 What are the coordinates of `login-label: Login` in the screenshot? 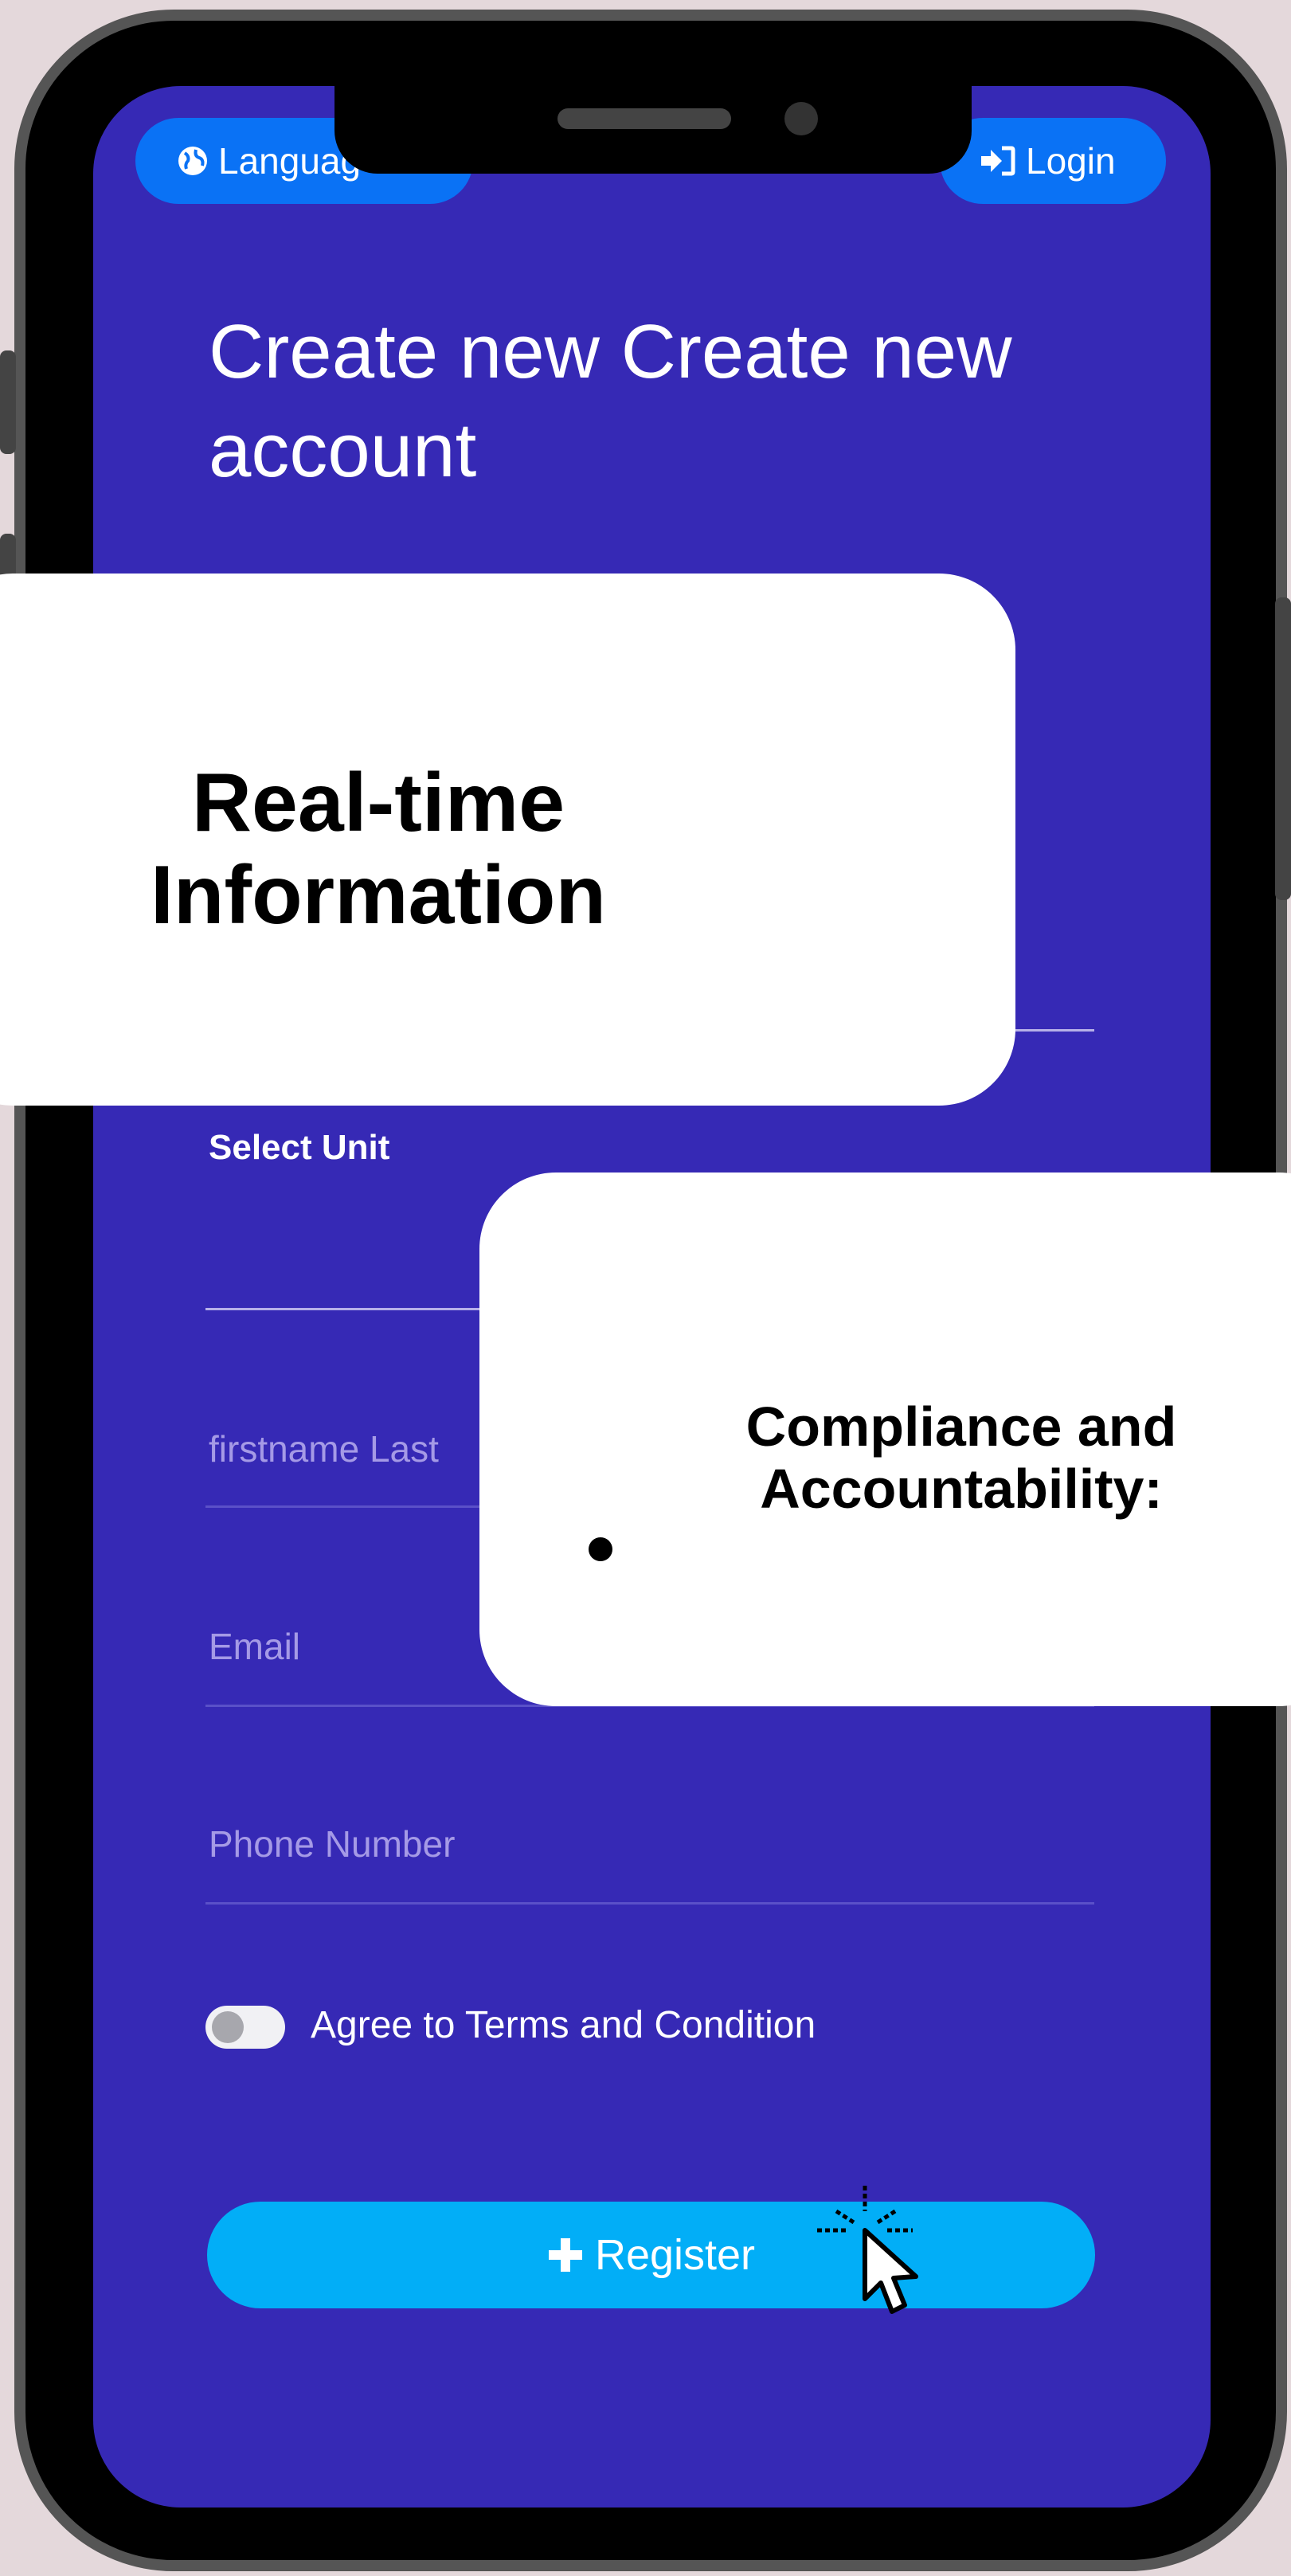 It's located at (1071, 161).